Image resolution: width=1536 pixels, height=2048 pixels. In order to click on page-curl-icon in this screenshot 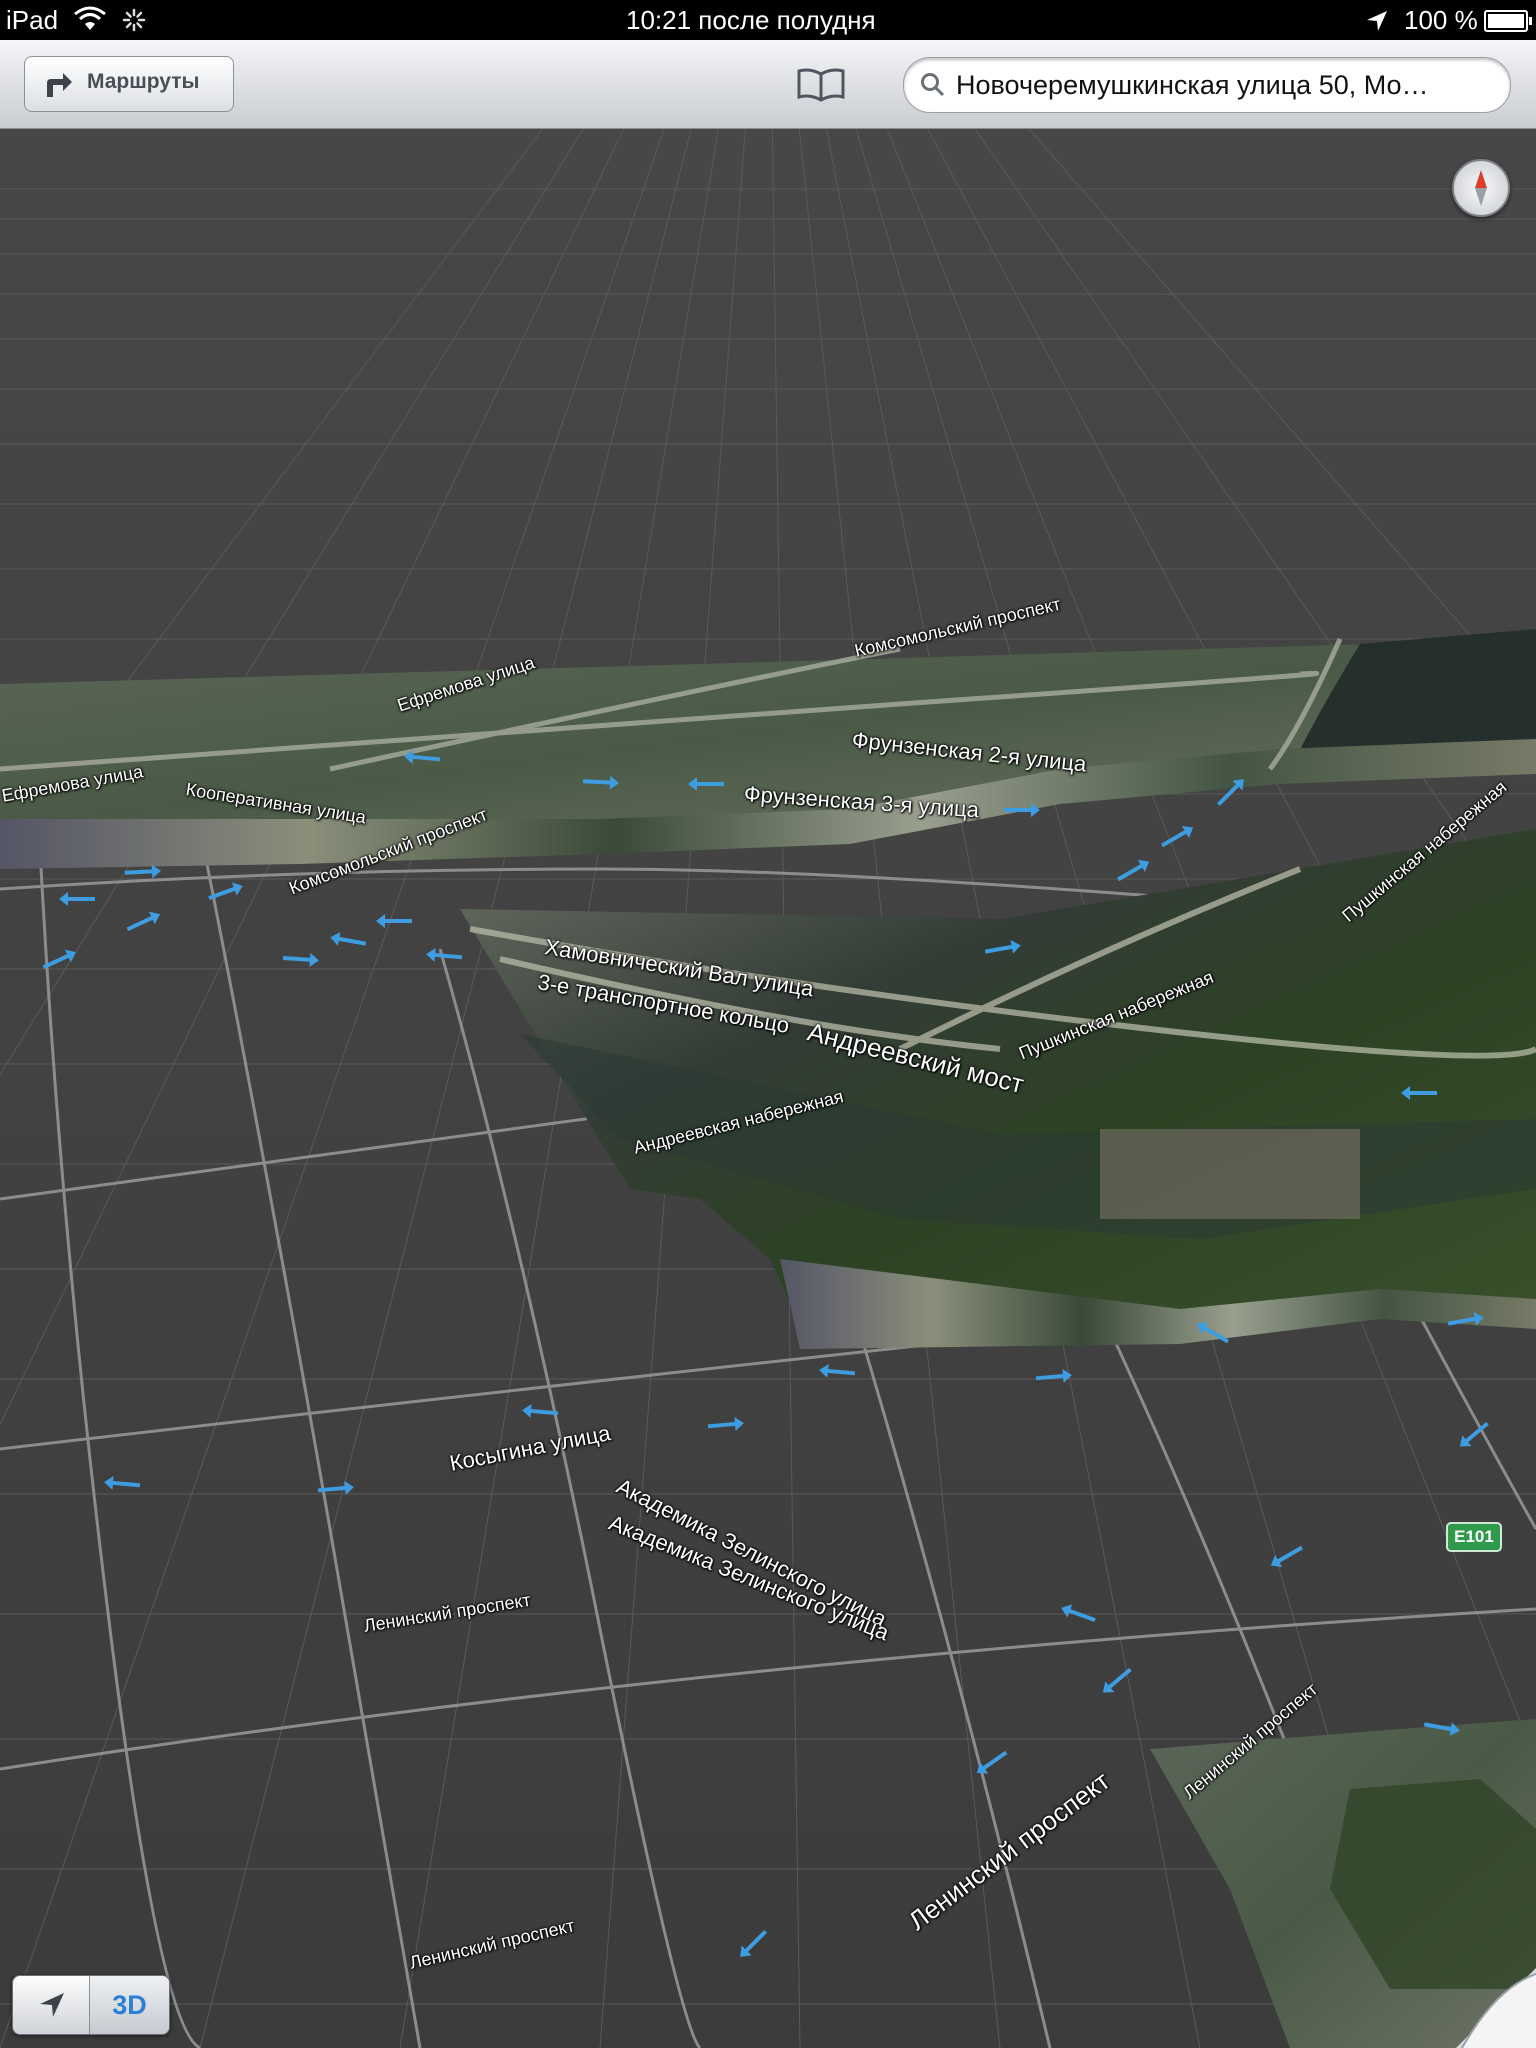, I will do `click(1496, 2008)`.